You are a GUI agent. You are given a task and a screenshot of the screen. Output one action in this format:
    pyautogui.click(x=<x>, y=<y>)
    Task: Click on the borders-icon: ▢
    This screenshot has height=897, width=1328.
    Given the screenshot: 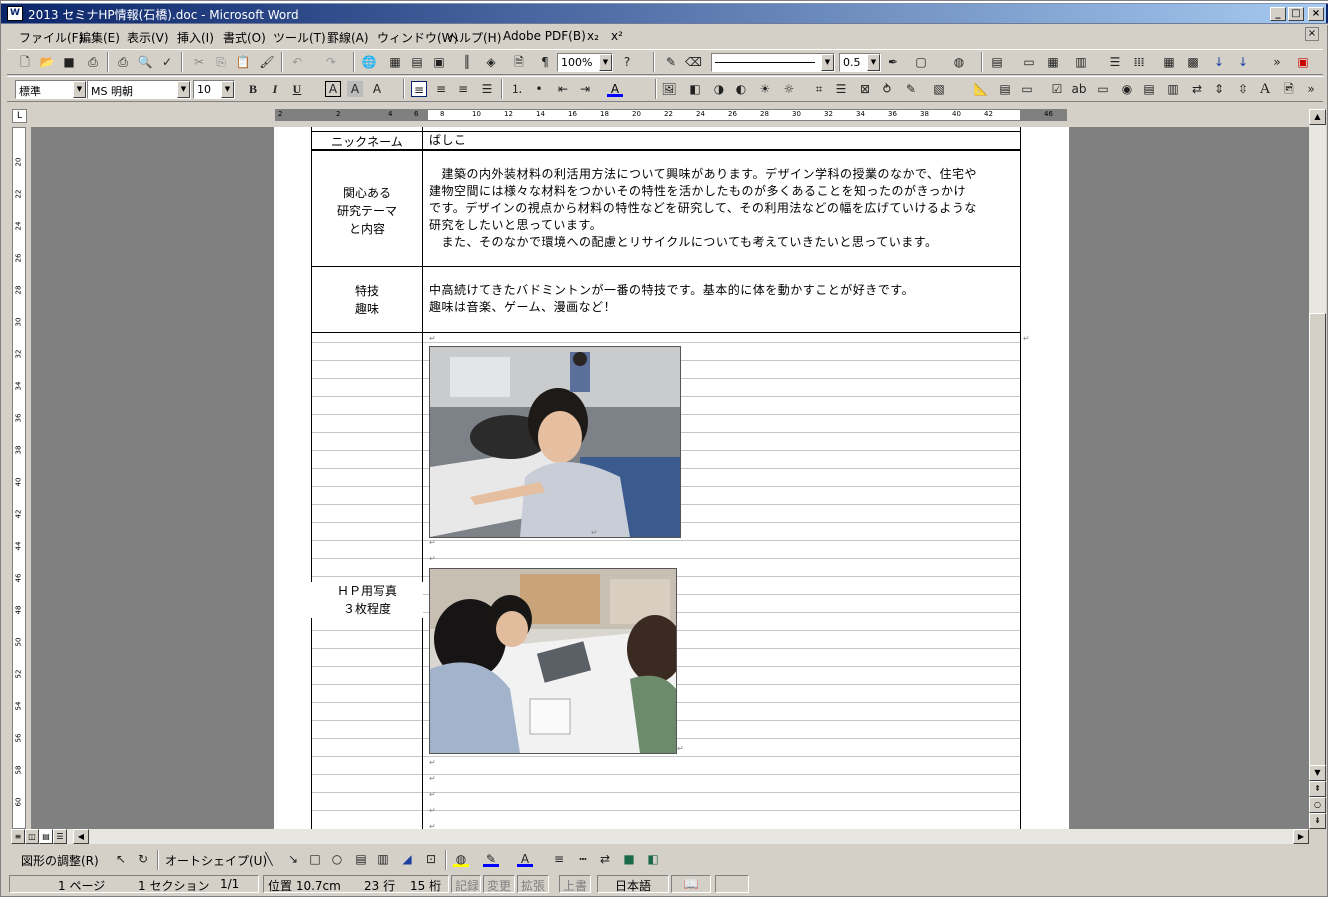 What is the action you would take?
    pyautogui.click(x=921, y=62)
    